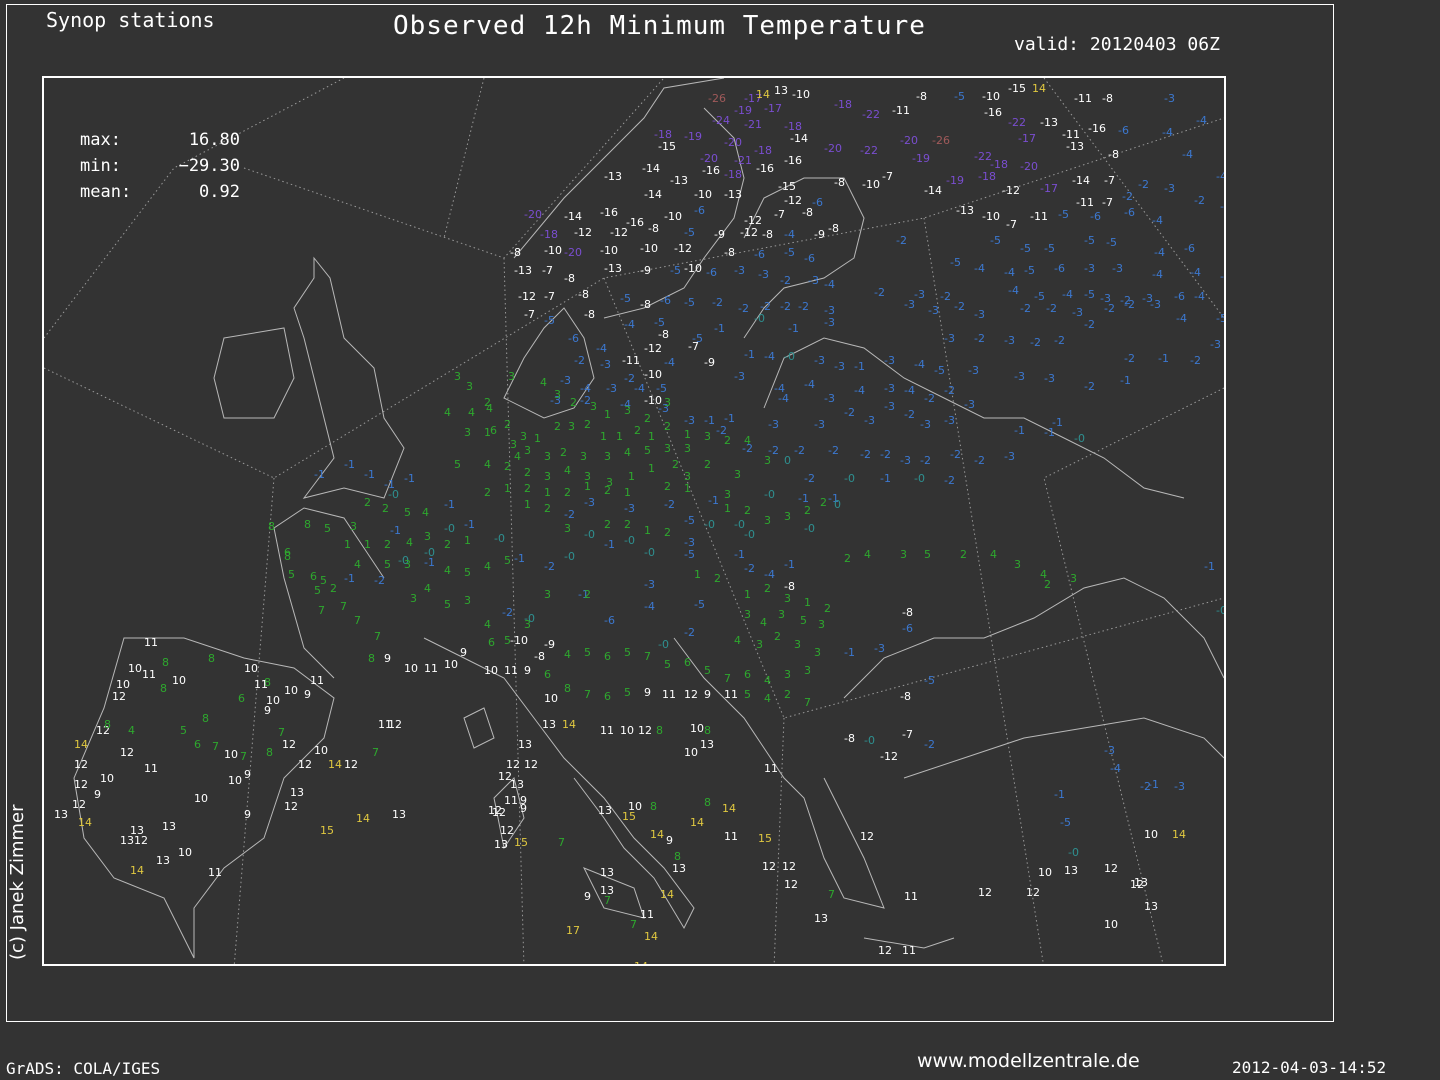  Describe the element at coordinates (197, 744) in the screenshot. I see `station-value: 6` at that location.